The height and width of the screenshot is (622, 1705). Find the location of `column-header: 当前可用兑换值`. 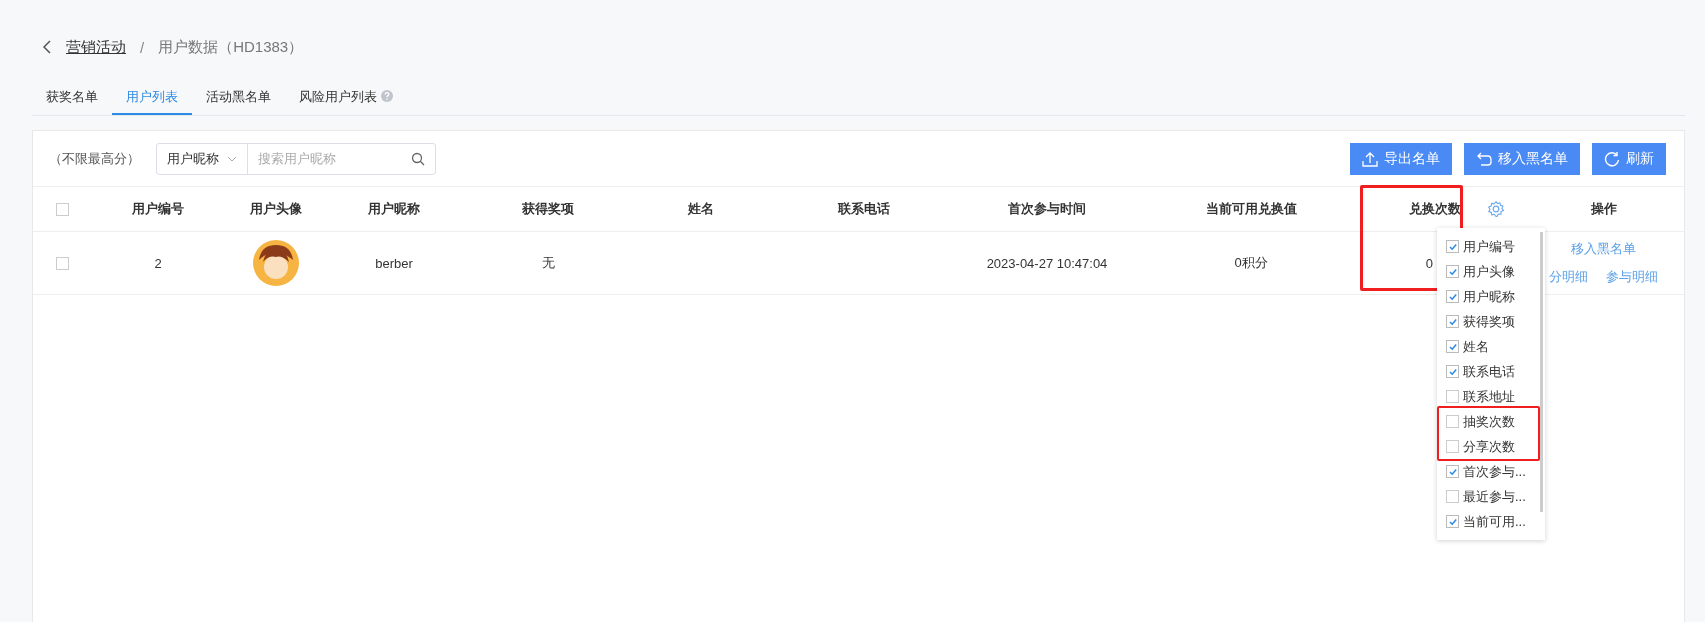

column-header: 当前可用兑换值 is located at coordinates (1251, 209).